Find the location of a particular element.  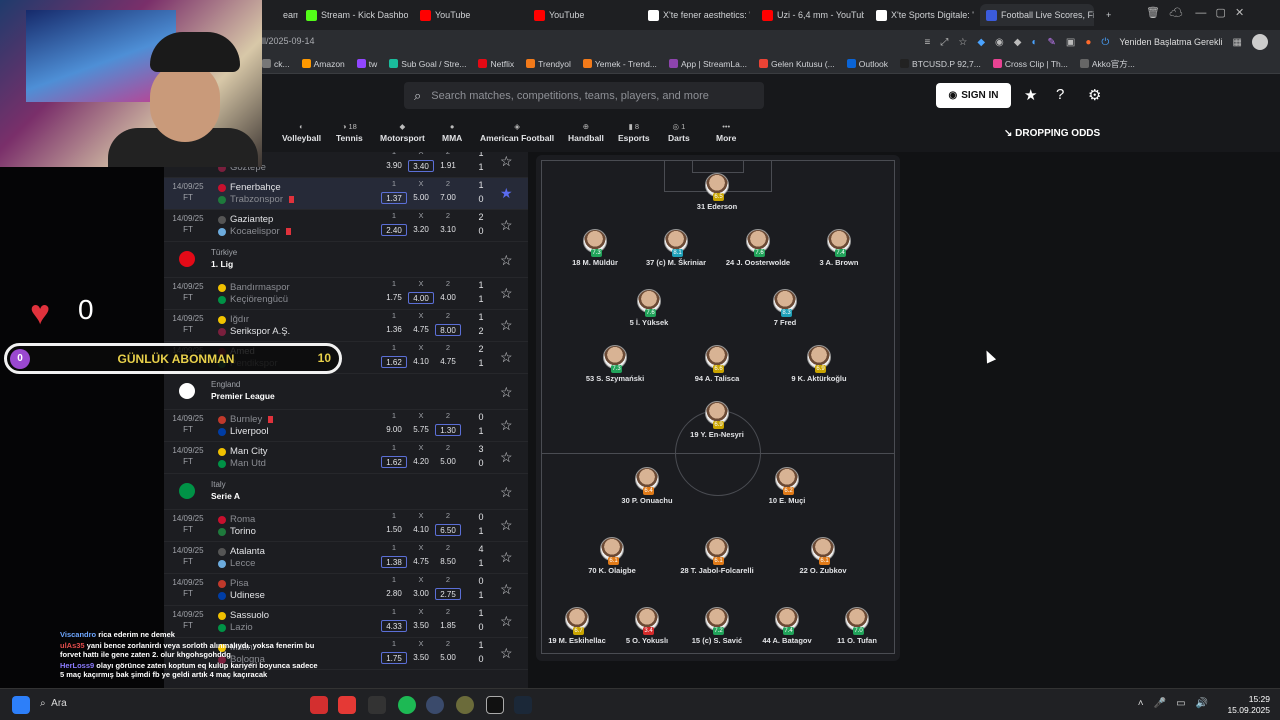

odds-value: 2.80 is located at coordinates (394, 594).